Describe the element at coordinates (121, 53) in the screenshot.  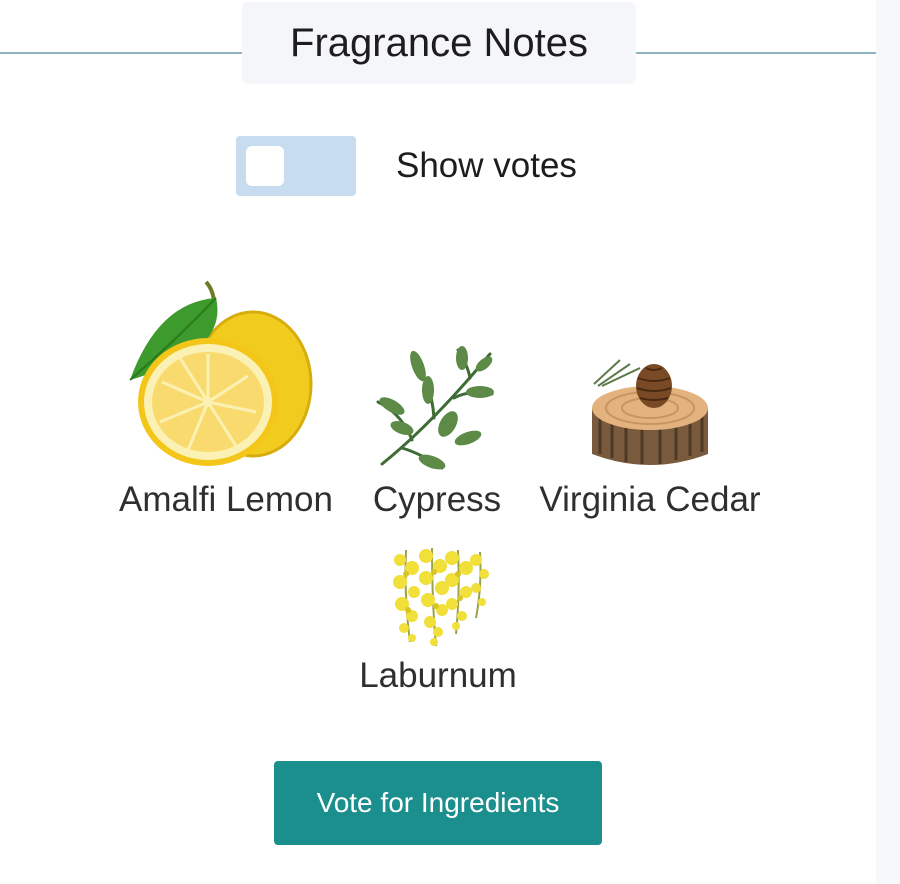
I see `header-divider-left` at that location.